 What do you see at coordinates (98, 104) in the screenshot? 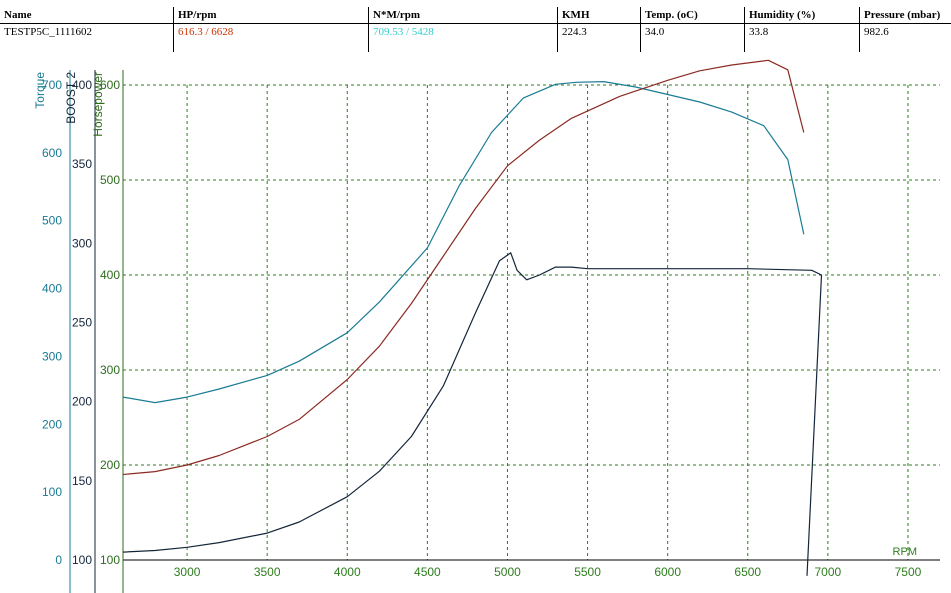
I see `y-axis-title: Horsepower` at bounding box center [98, 104].